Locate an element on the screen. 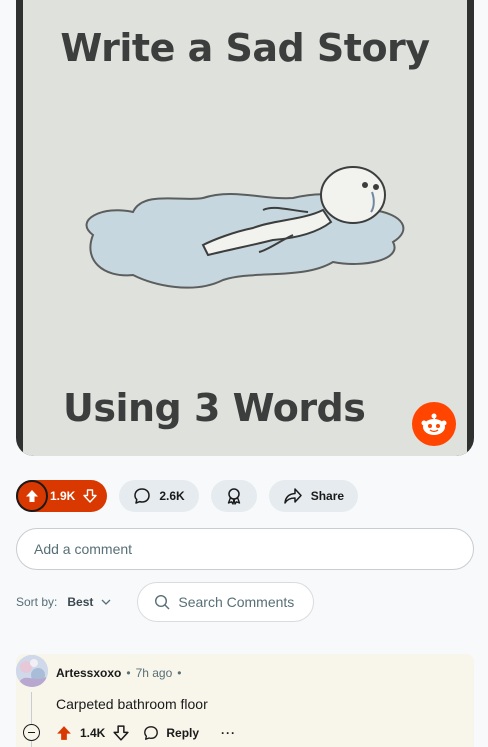  comment-action-bar: 1.4K Reply ··· is located at coordinates (146, 733).